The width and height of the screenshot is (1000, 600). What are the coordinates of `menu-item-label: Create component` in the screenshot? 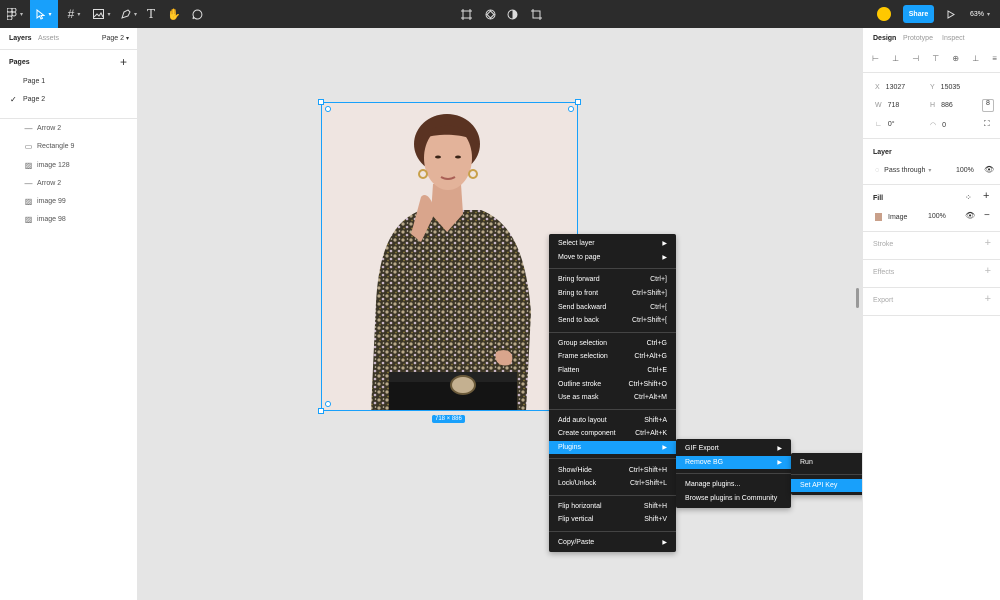 It's located at (587, 434).